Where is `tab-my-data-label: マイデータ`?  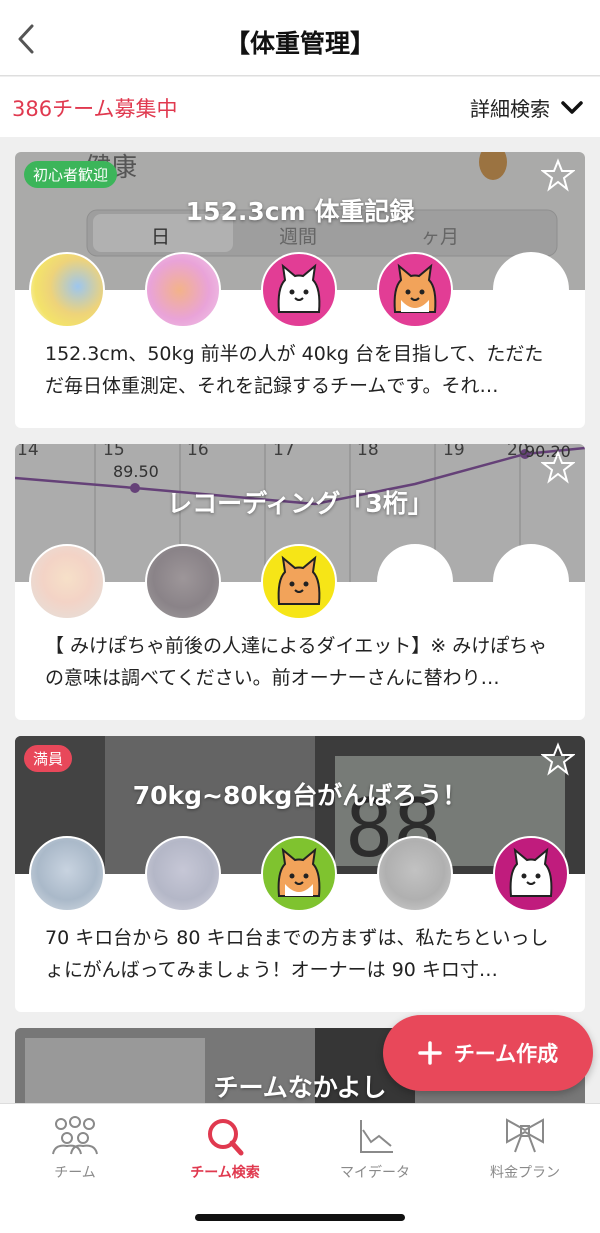
tab-my-data-label: マイデータ is located at coordinates (375, 1173).